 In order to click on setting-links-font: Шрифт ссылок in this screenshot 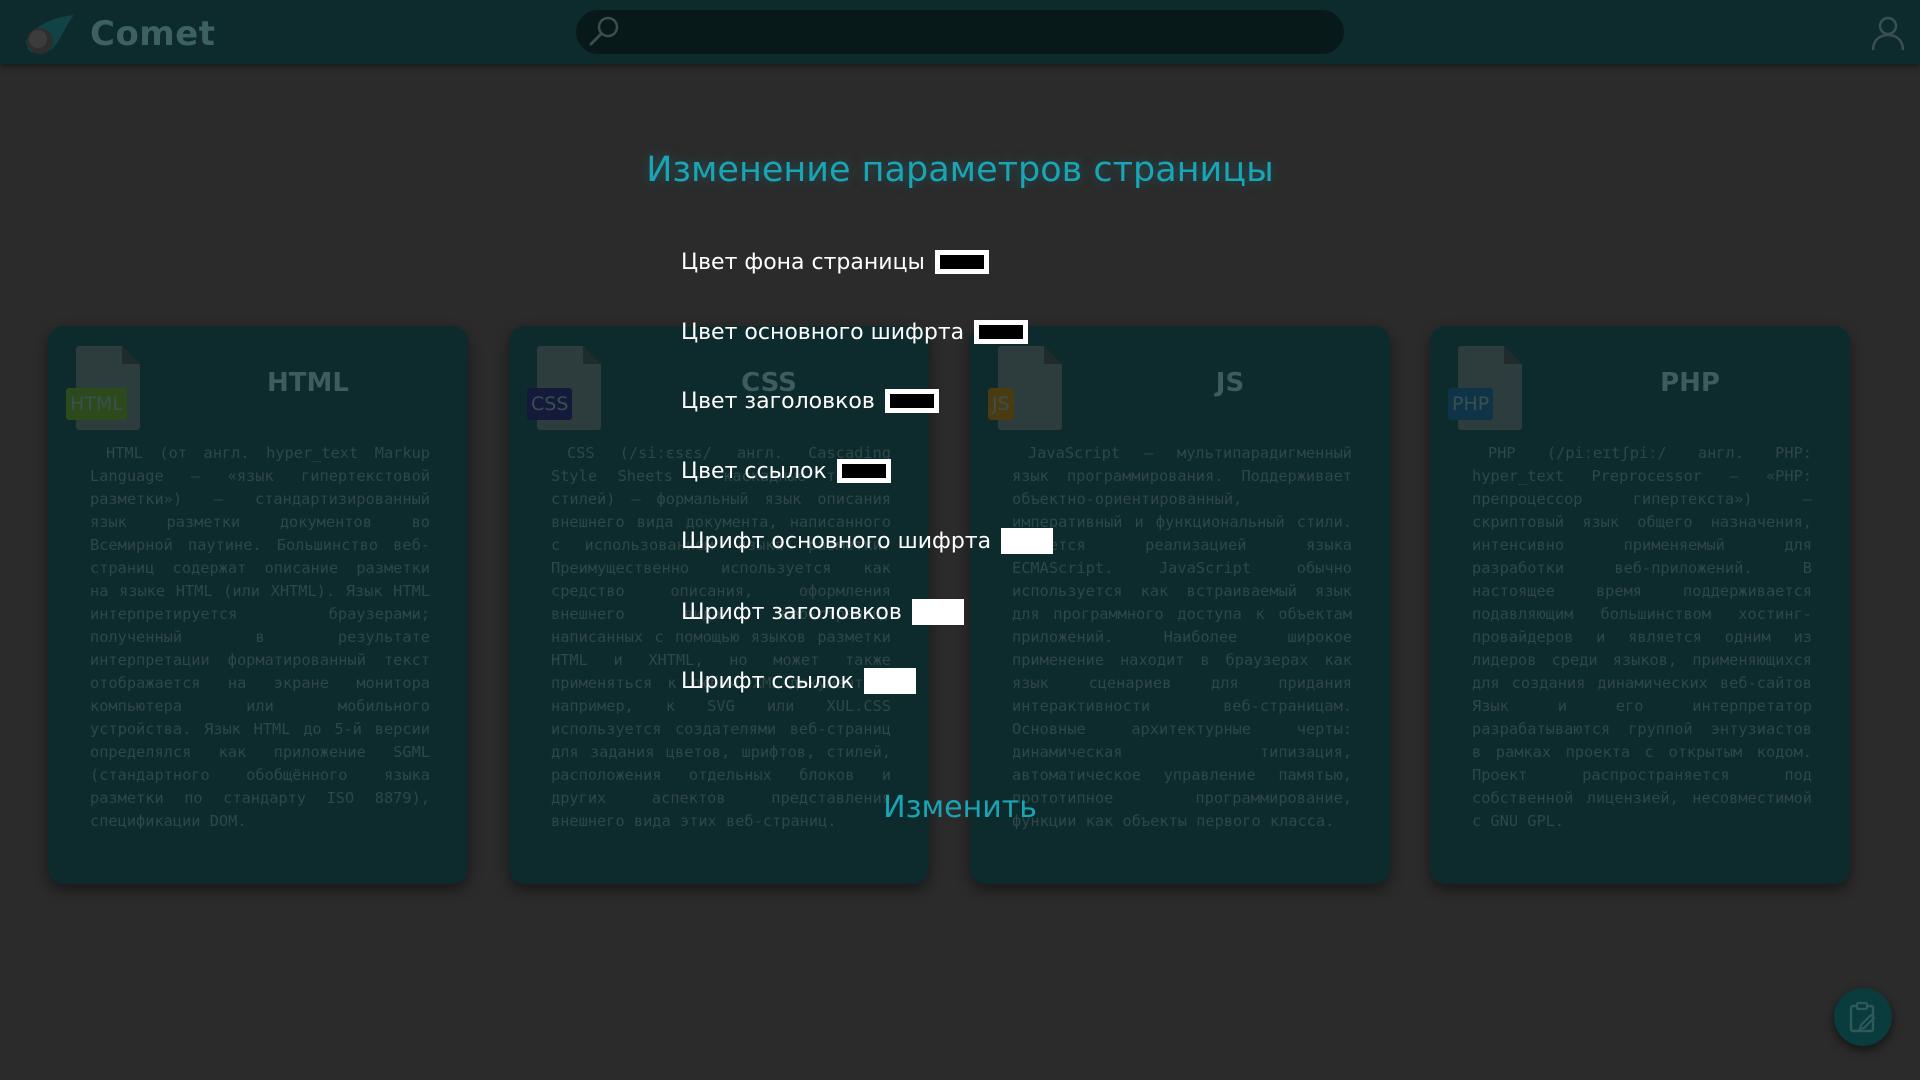, I will do `click(798, 681)`.